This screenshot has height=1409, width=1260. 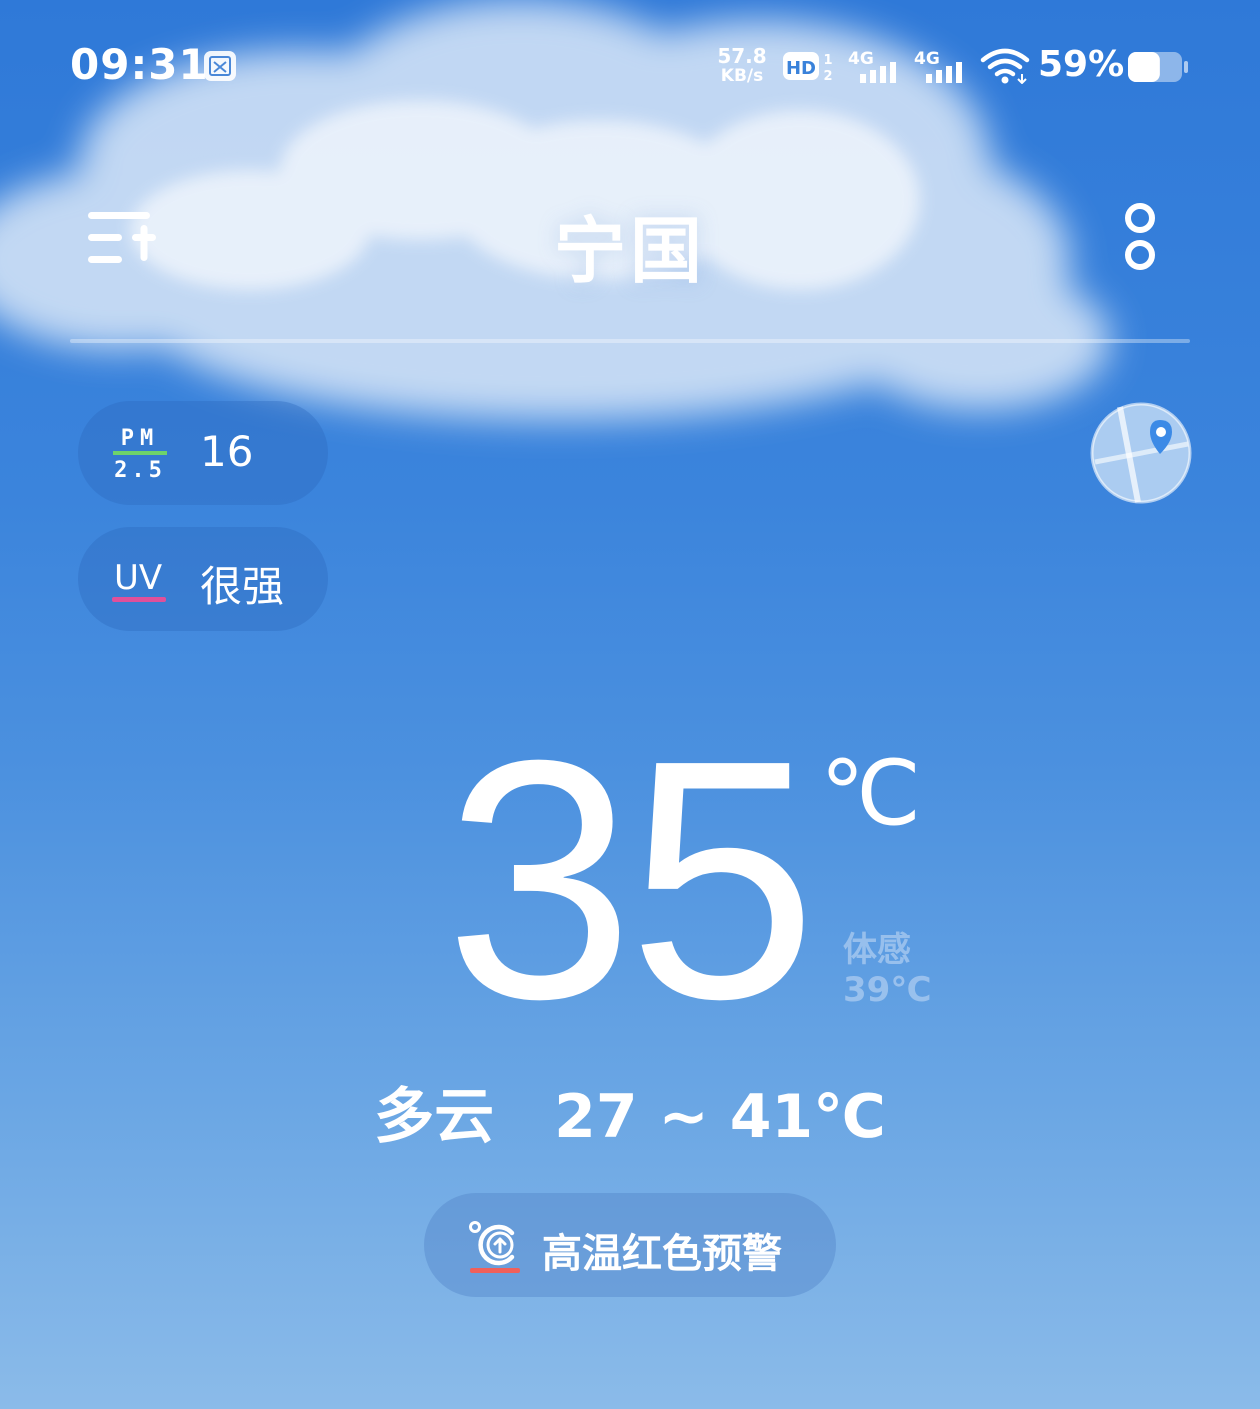 I want to click on uv-value: 很强, so click(x=242, y=586).